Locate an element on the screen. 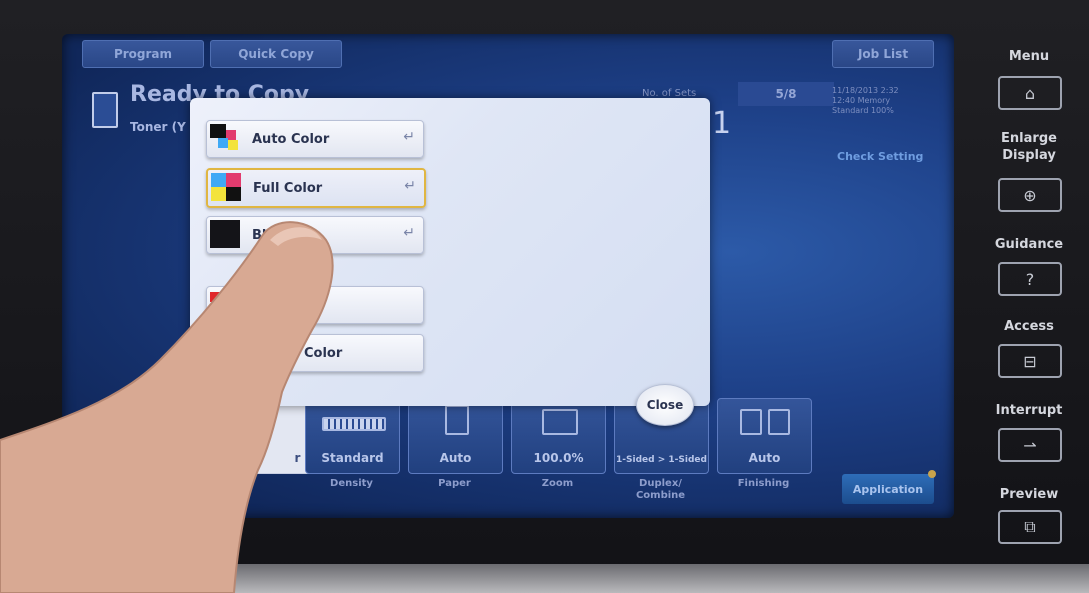 Image resolution: width=1089 pixels, height=593 pixels. application-button: Application is located at coordinates (888, 489).